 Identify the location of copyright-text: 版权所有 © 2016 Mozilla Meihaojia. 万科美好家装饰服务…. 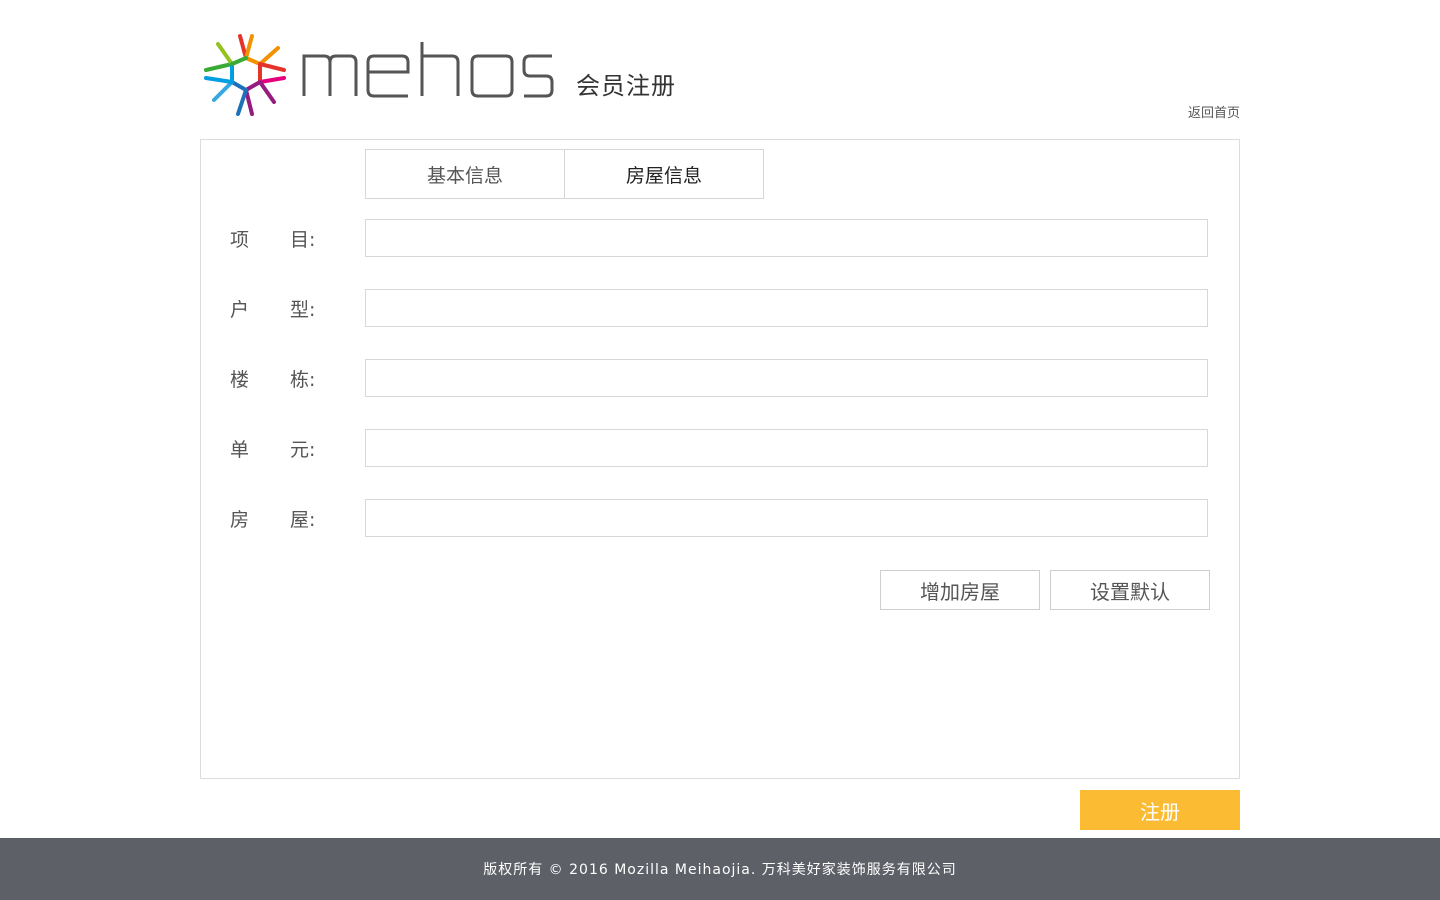
(720, 870).